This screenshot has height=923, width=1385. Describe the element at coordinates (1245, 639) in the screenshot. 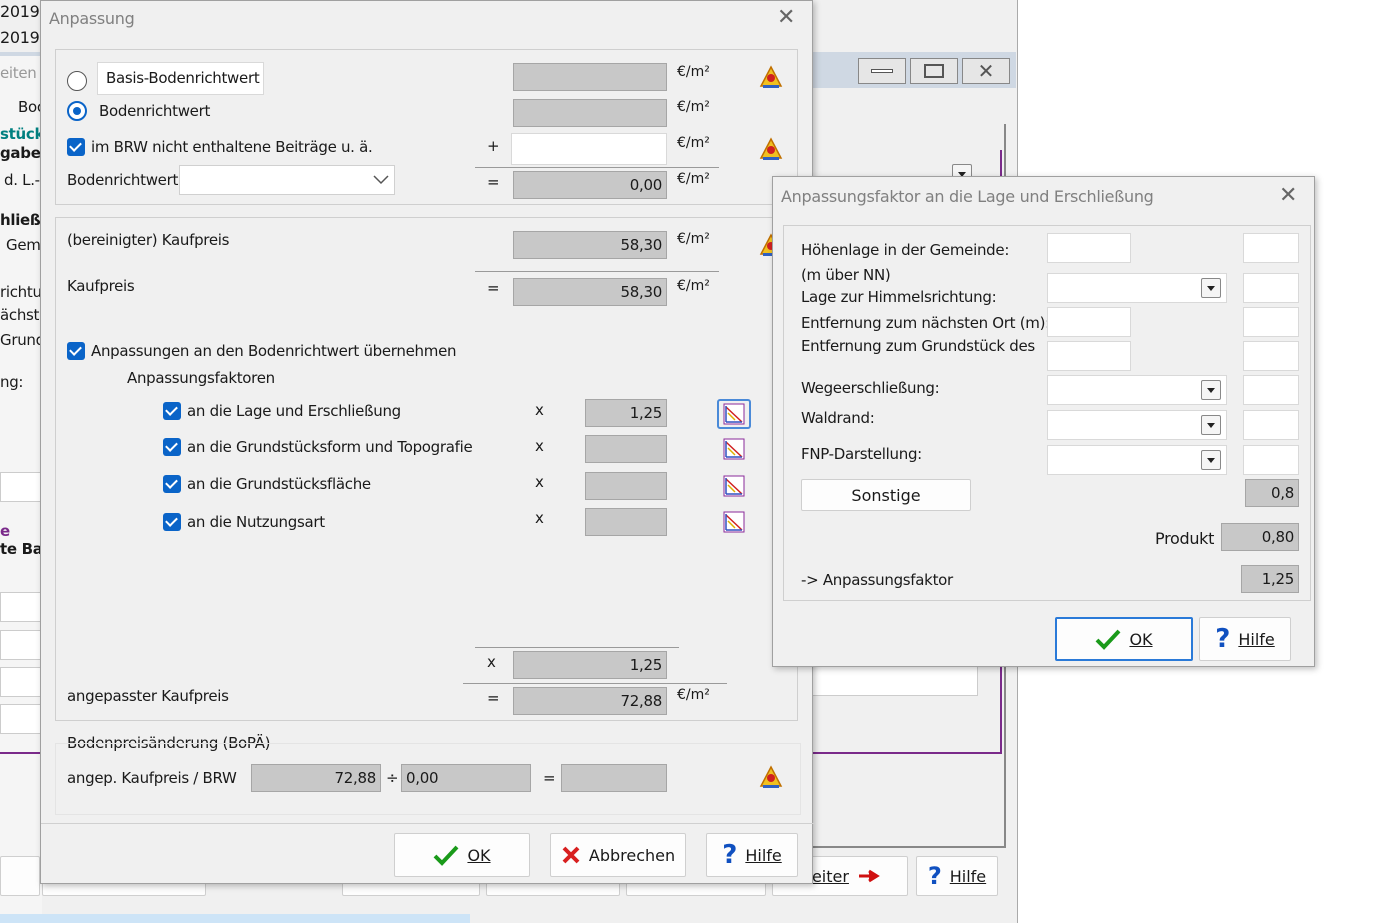

I see `factor-hilfe-button: ? Hilfe` at that location.